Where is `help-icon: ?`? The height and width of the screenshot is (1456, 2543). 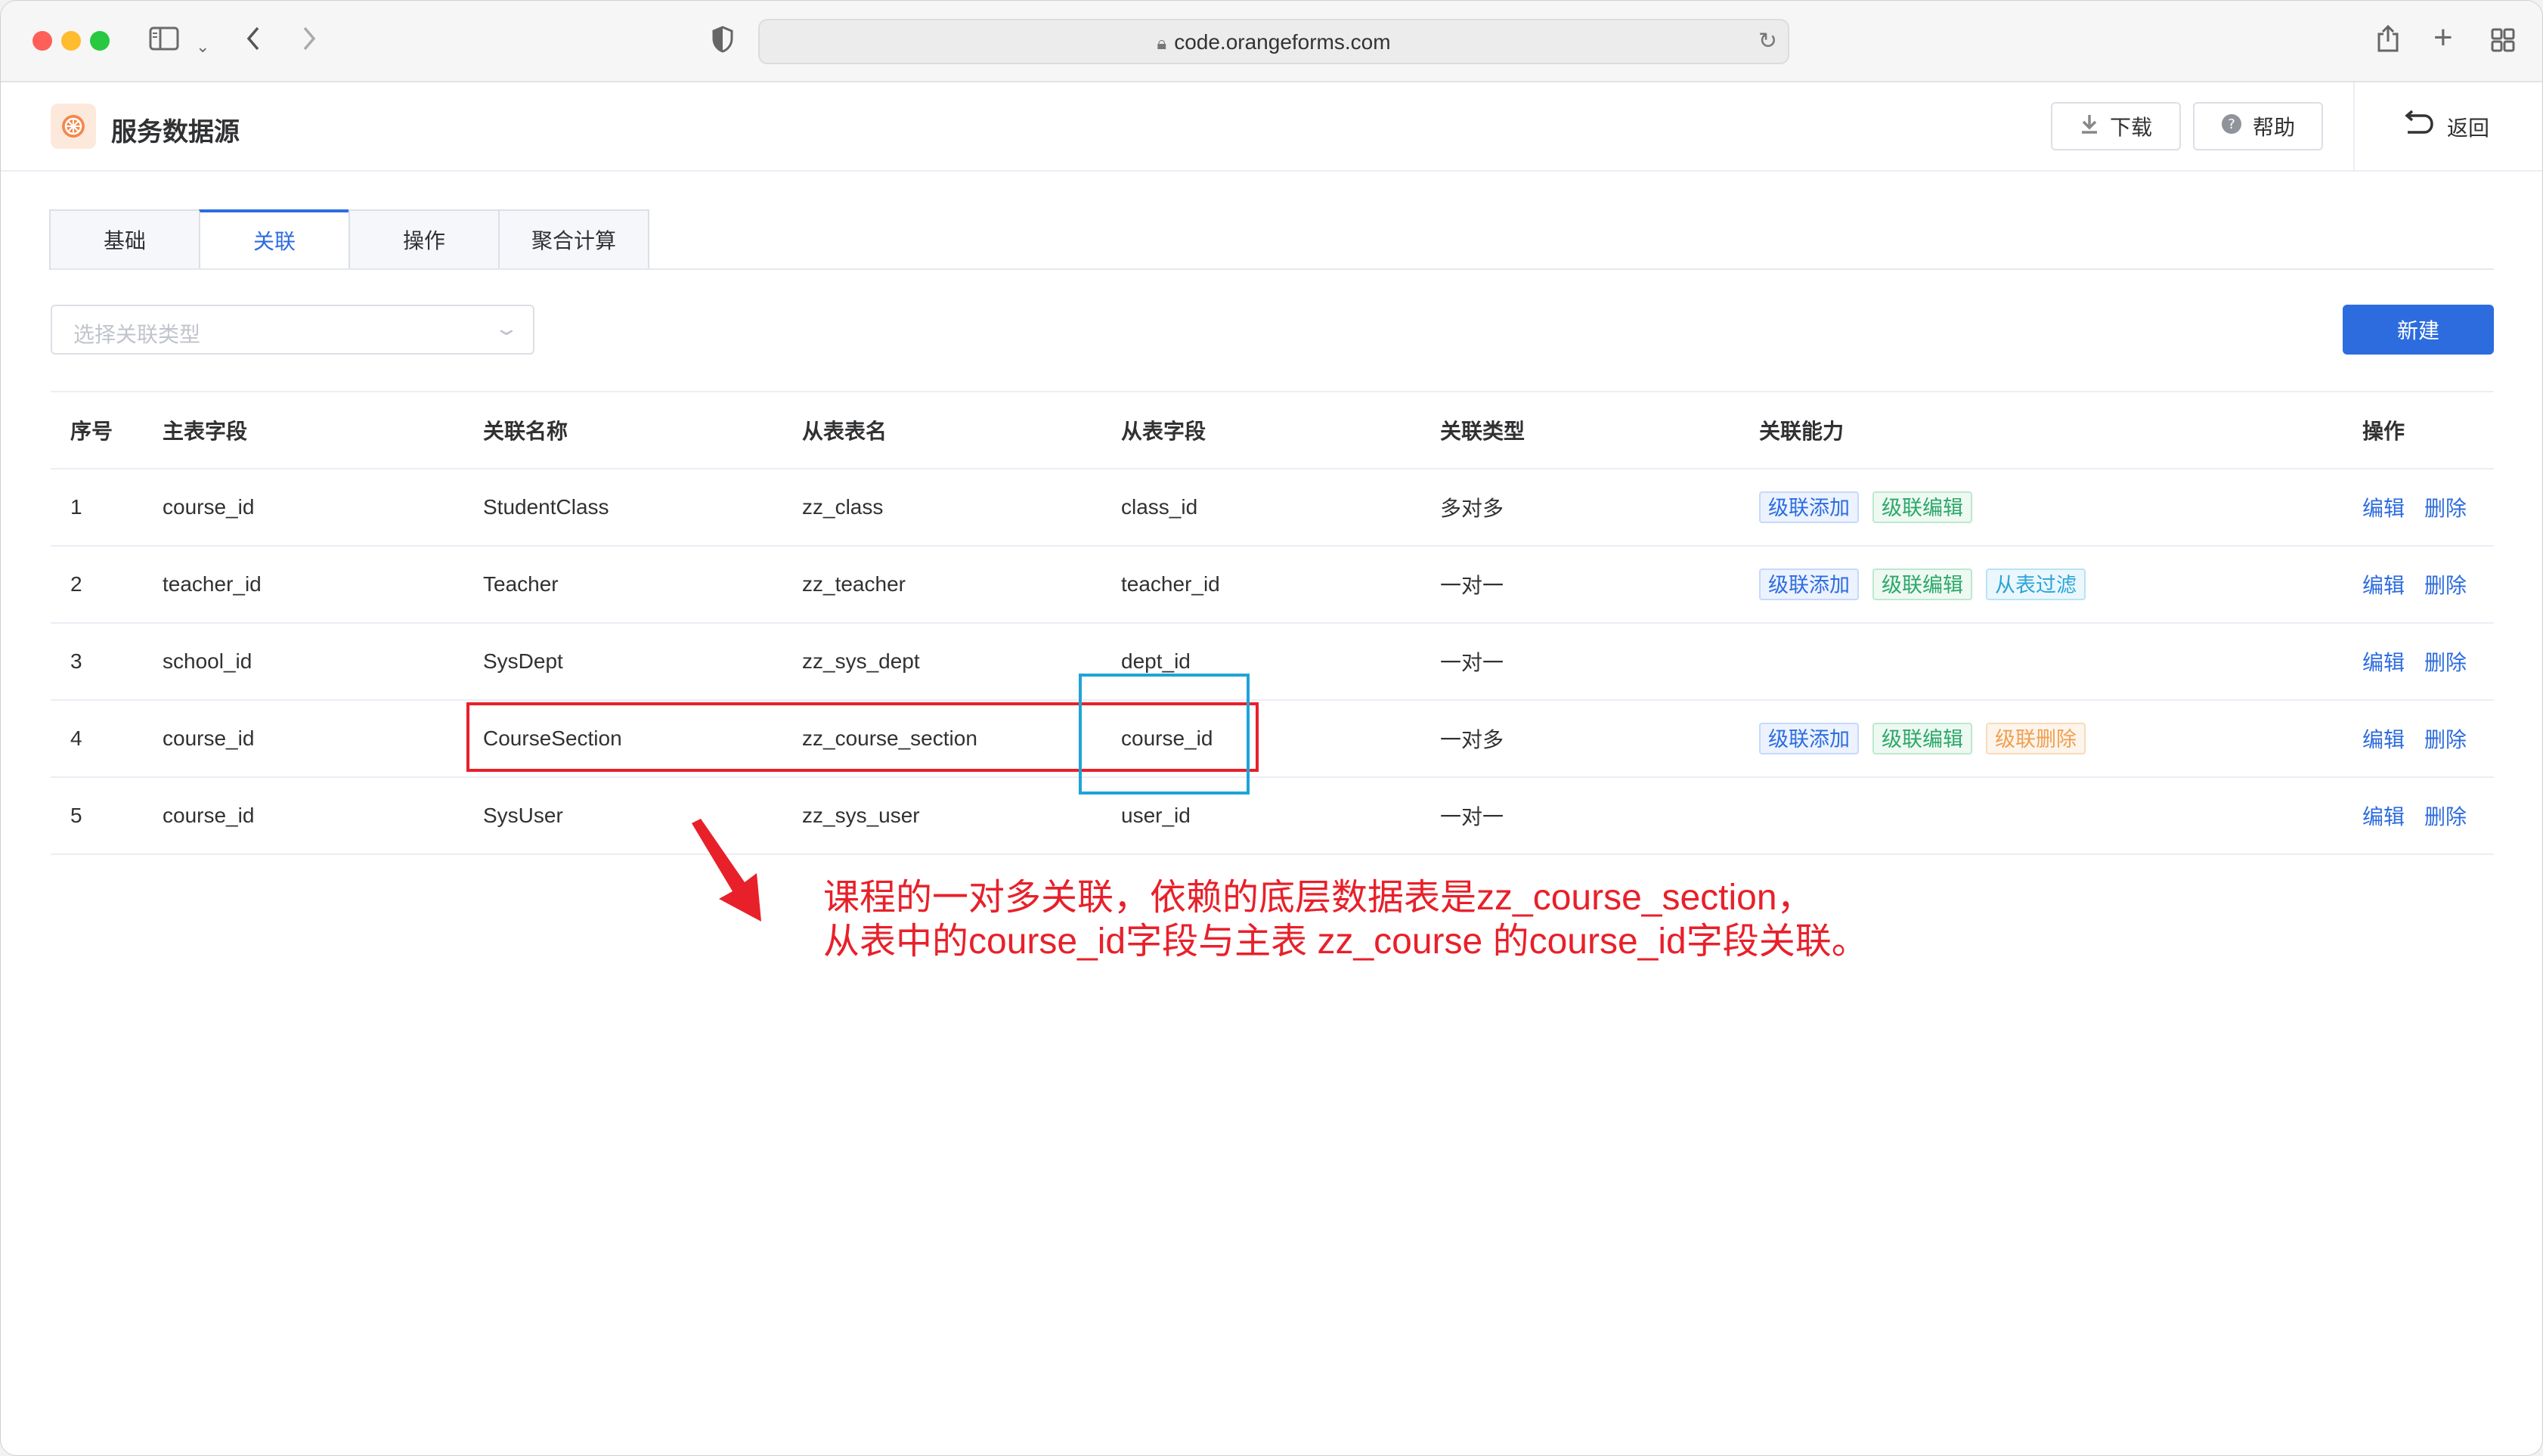 help-icon: ? is located at coordinates (2231, 126).